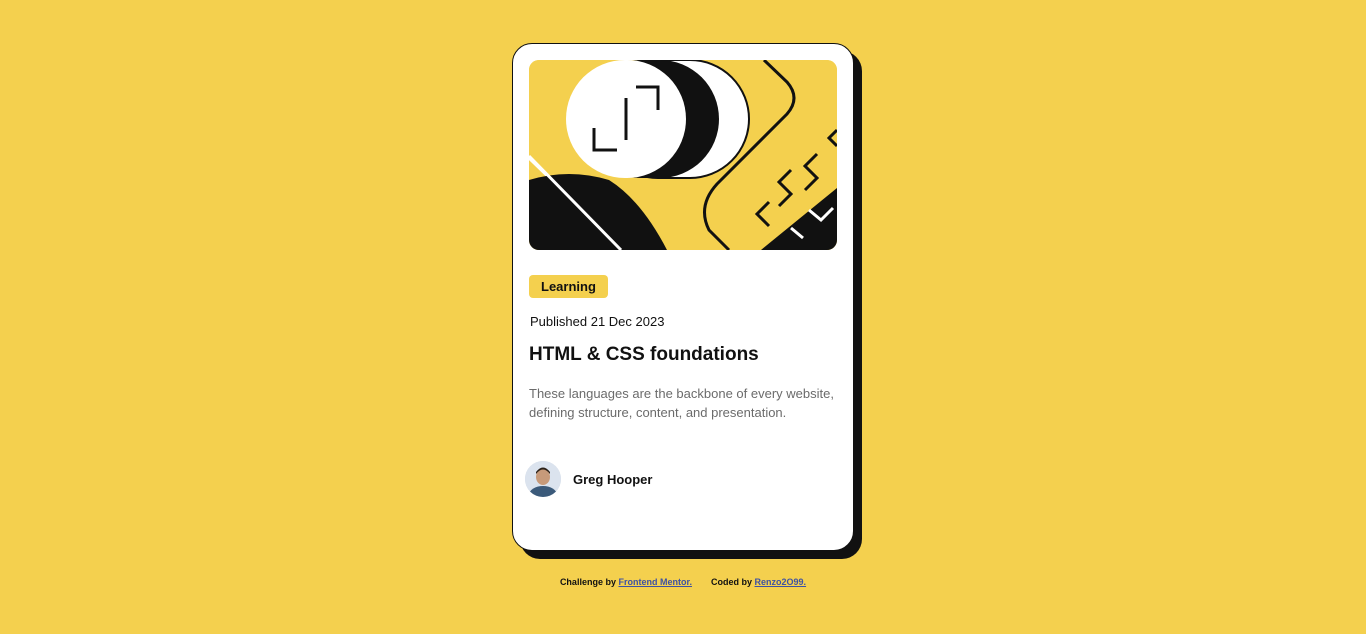 The image size is (1366, 634). What do you see at coordinates (568, 286) in the screenshot?
I see `category-tag: Learning` at bounding box center [568, 286].